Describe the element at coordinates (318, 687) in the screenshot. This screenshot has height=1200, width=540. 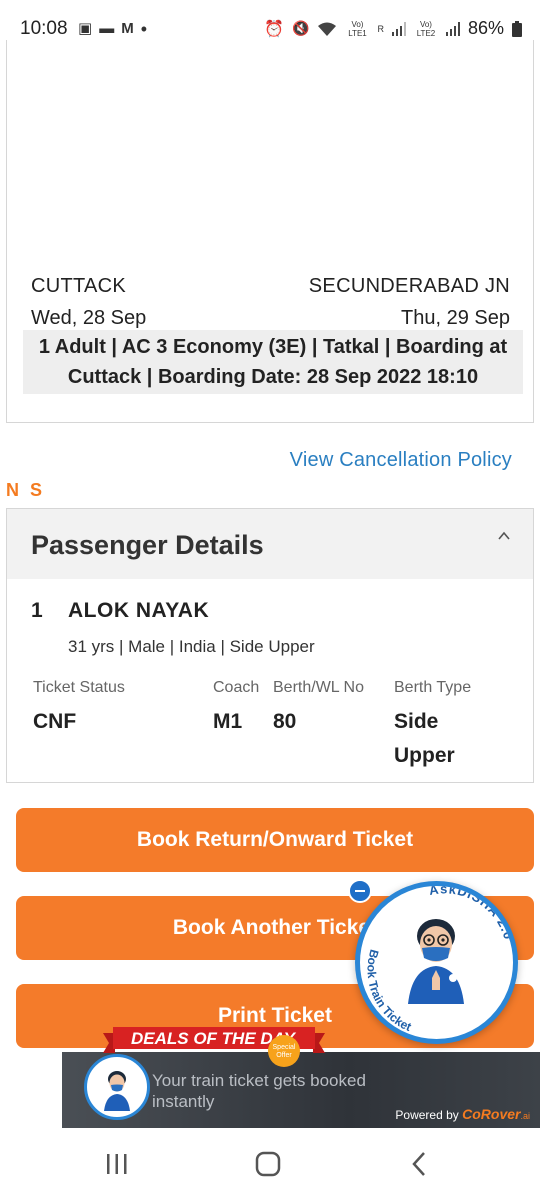
I see `berth-wl-label: Berth/WL No` at that location.